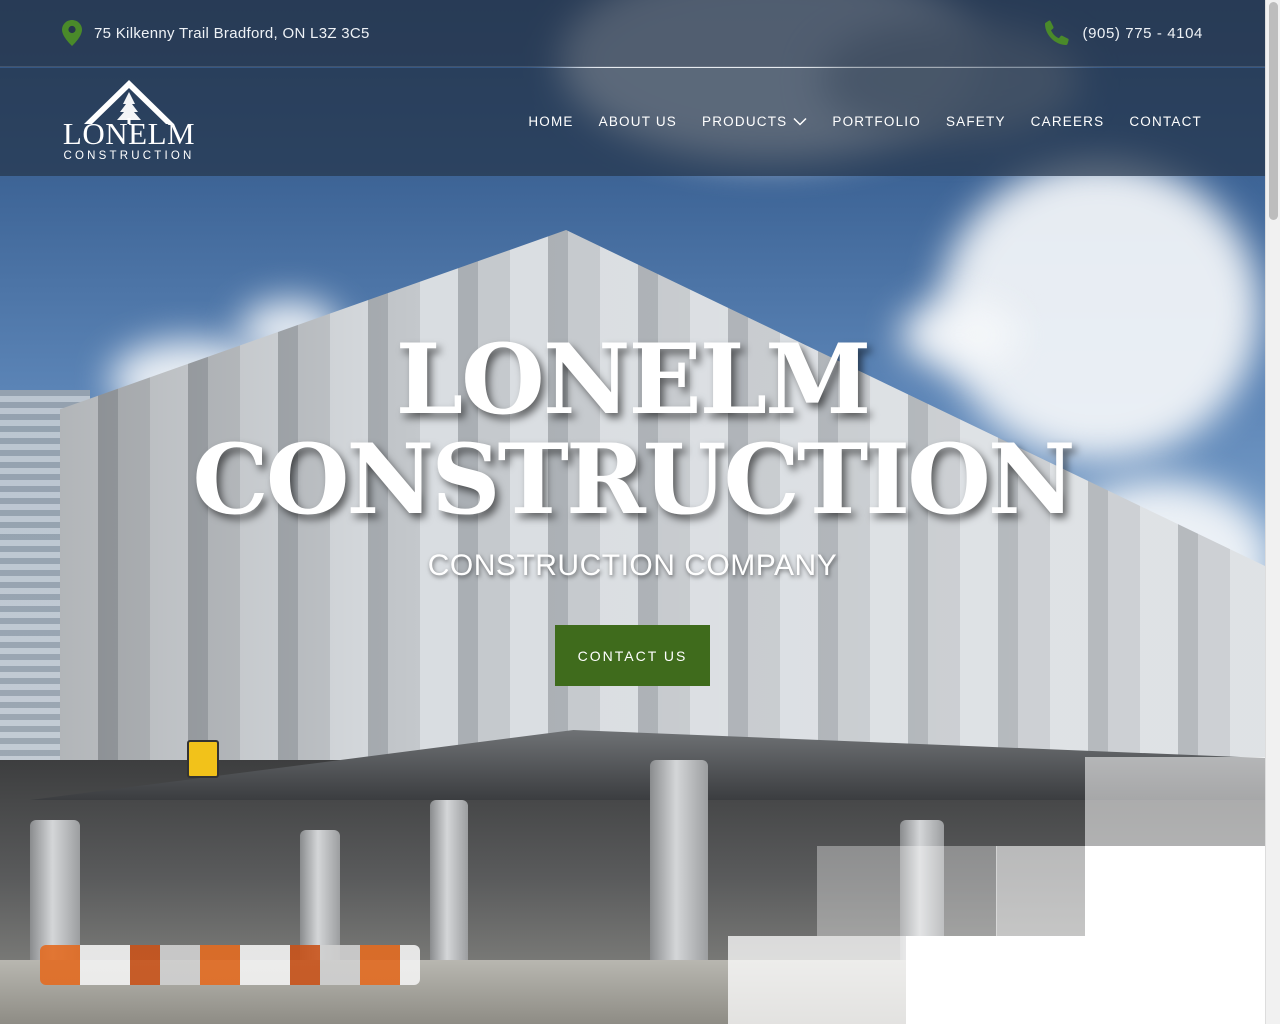 The height and width of the screenshot is (1024, 1280). I want to click on logo-wordmark: LONELM, so click(129, 133).